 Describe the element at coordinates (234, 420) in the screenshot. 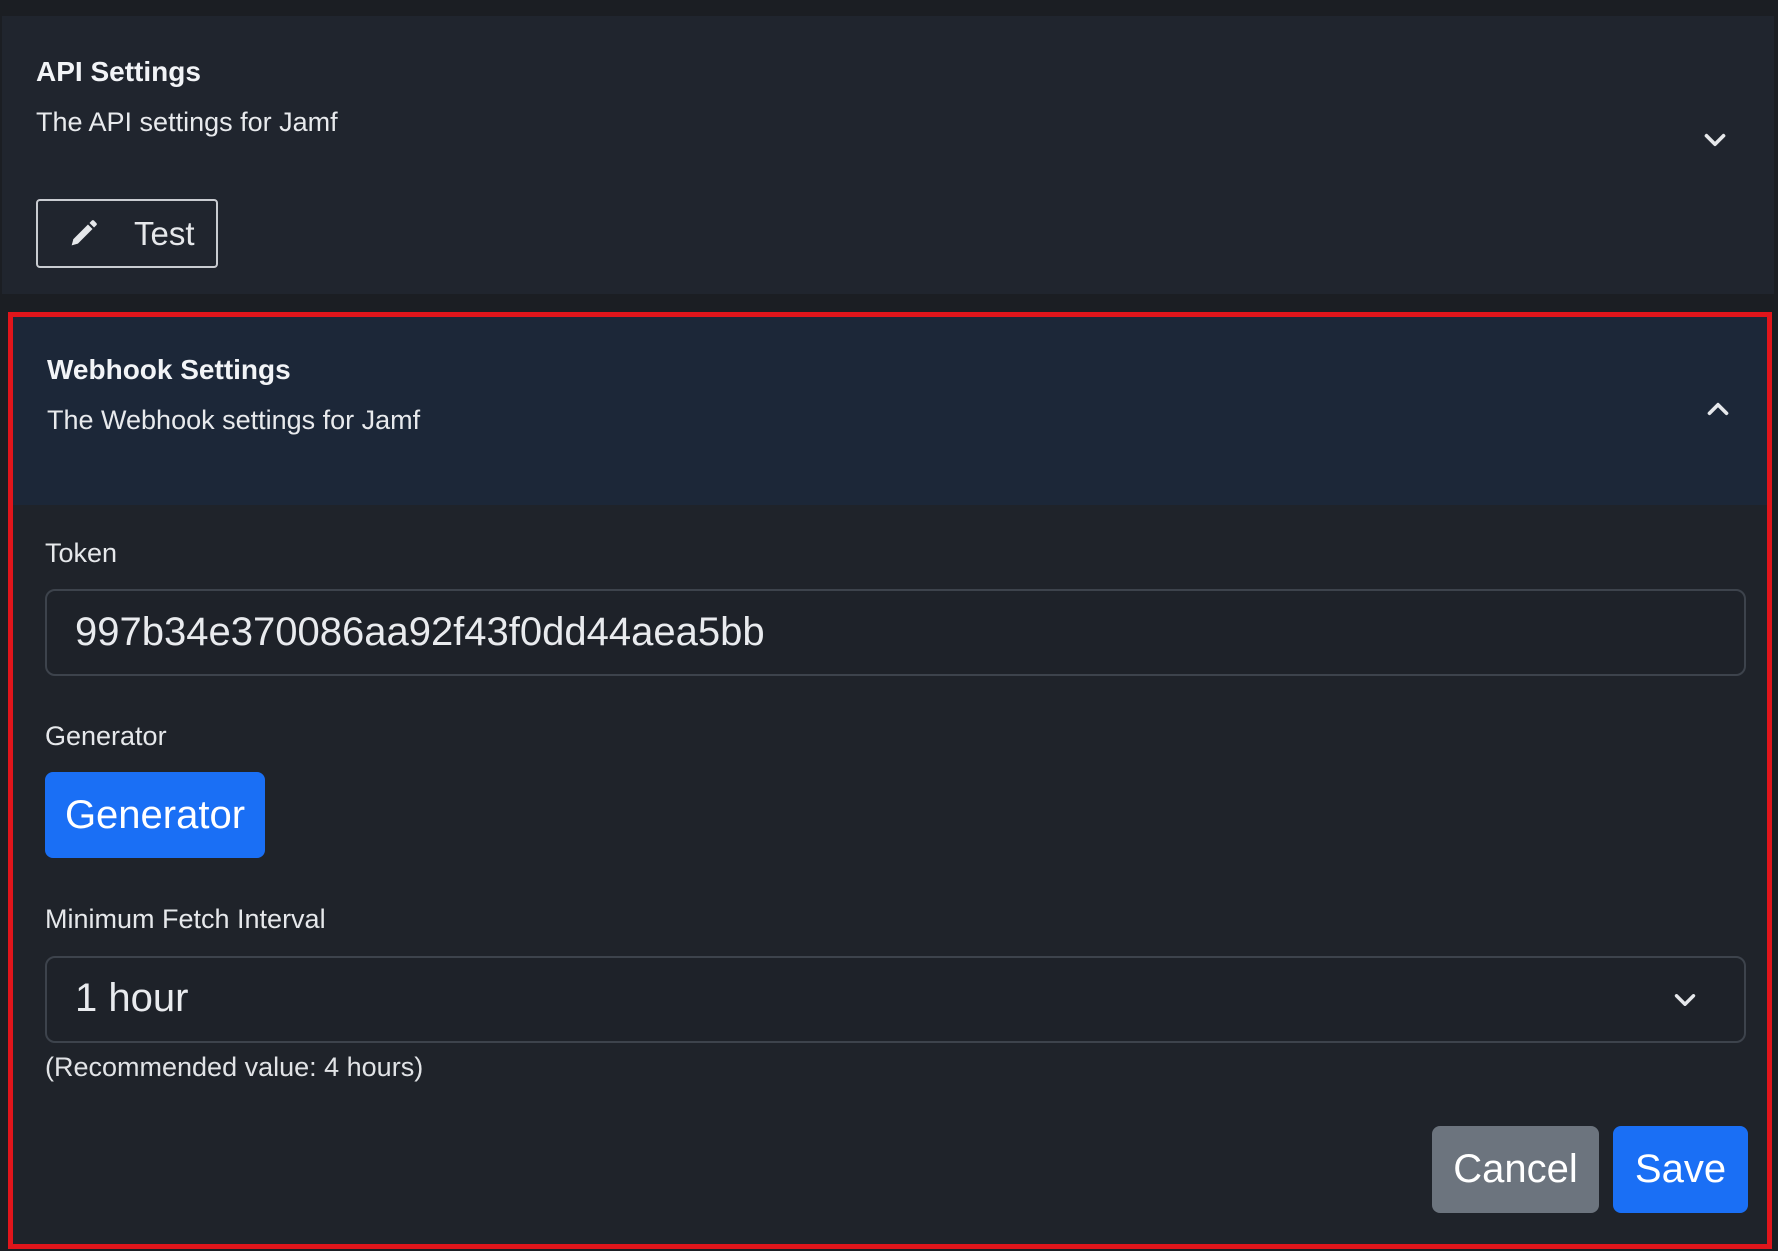

I see `webhook-settings-description: The Webhook settings for Jamf` at that location.